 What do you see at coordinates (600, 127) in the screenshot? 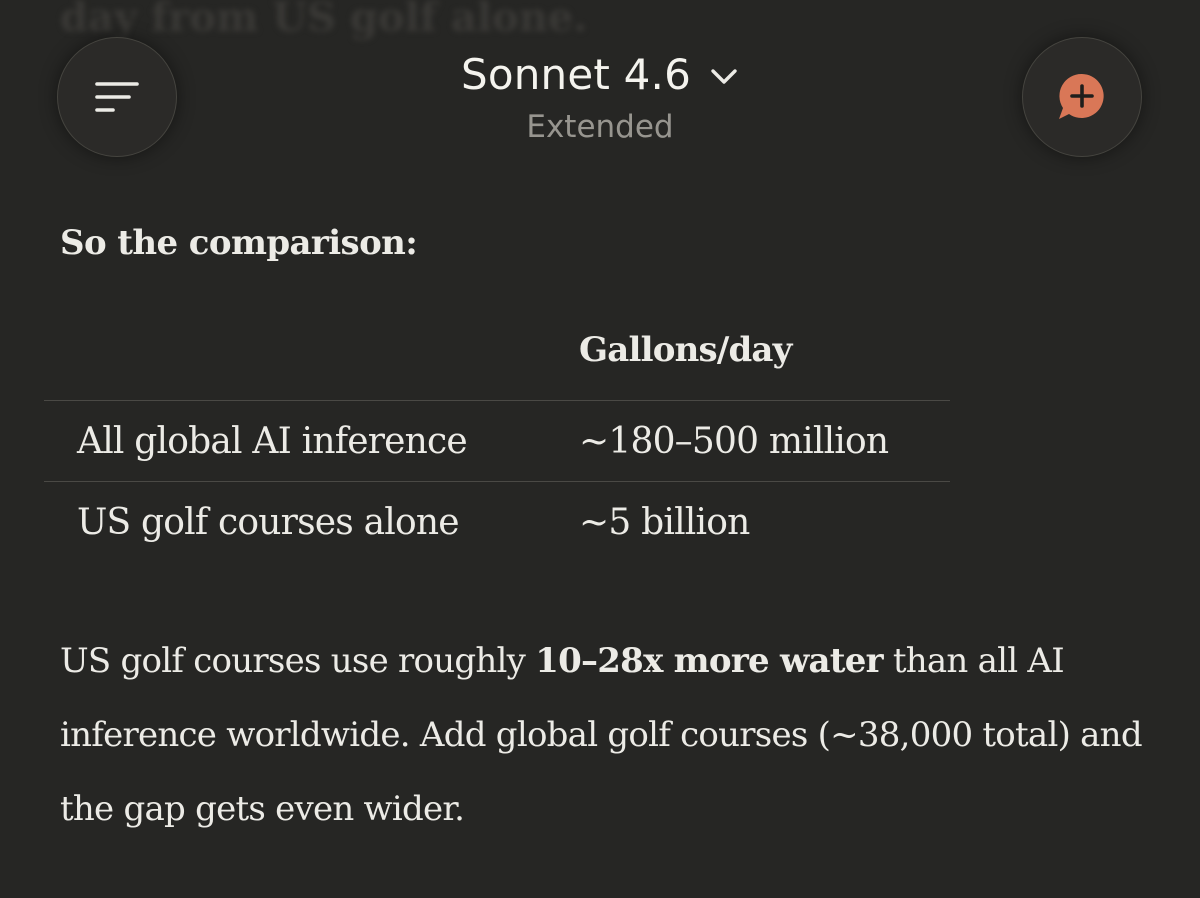
I see `model-mode-label: Extended` at bounding box center [600, 127].